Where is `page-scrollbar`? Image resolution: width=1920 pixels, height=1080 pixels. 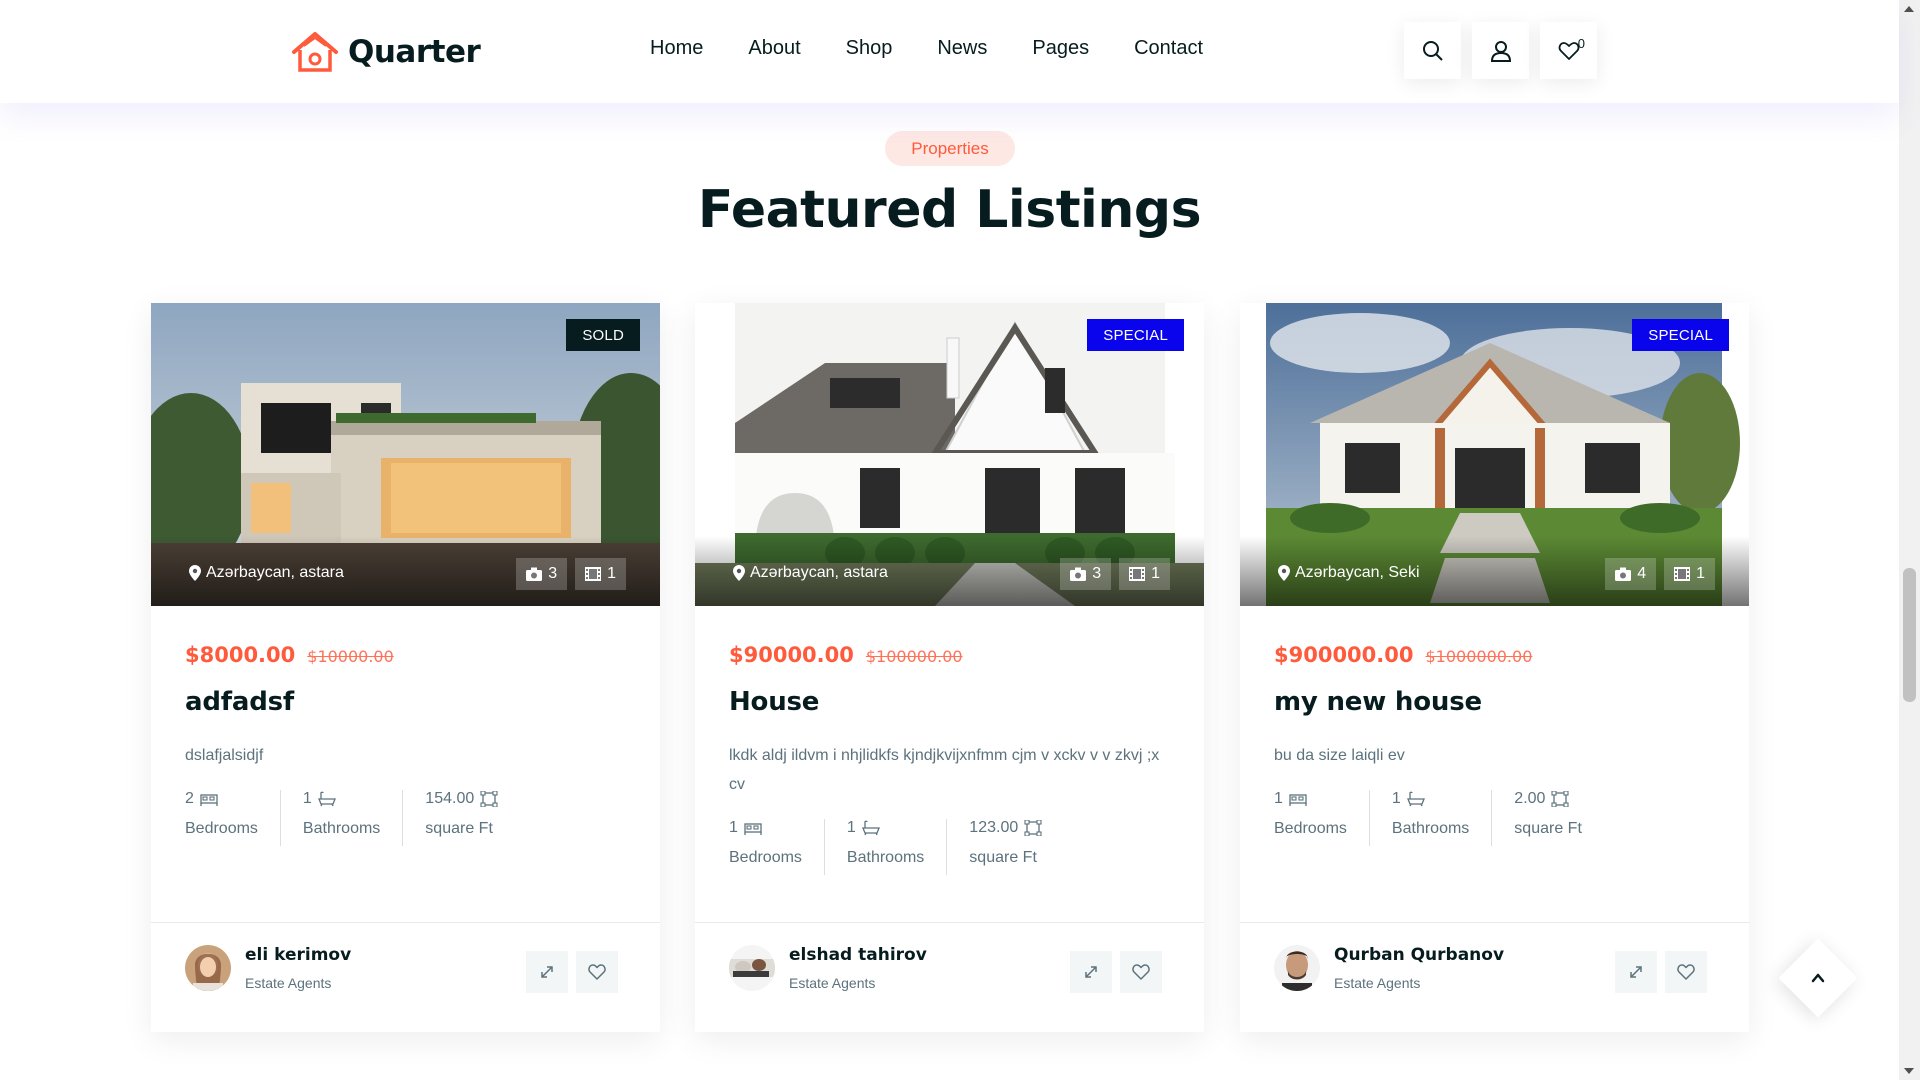
page-scrollbar is located at coordinates (1909, 540).